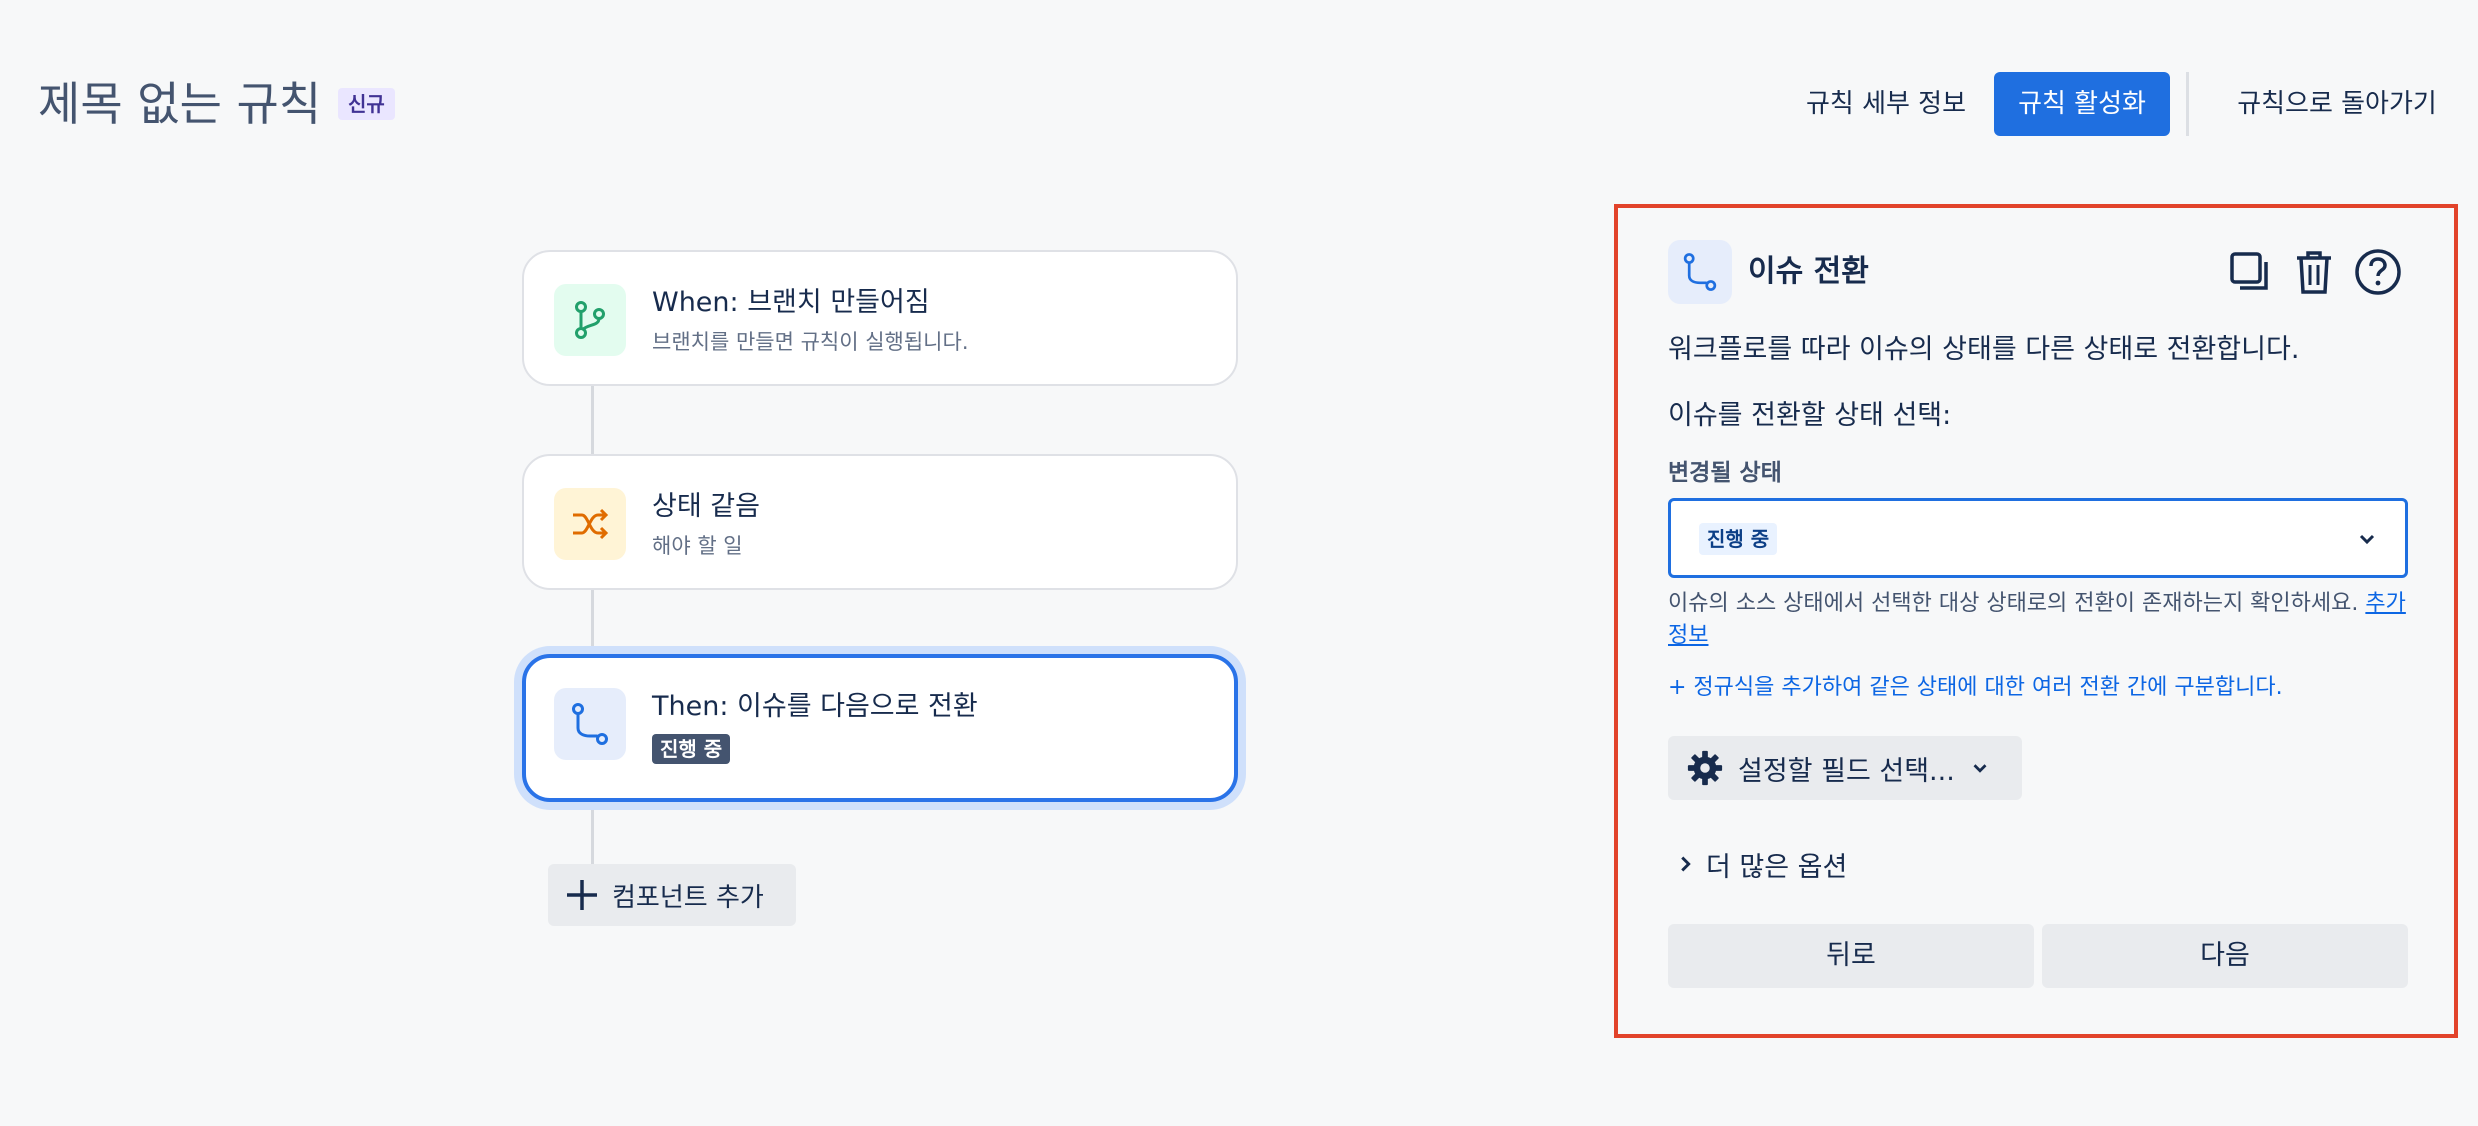 The height and width of the screenshot is (1126, 2478). Describe the element at coordinates (1777, 867) in the screenshot. I see `more-options-label: 더 많은 옵션` at that location.